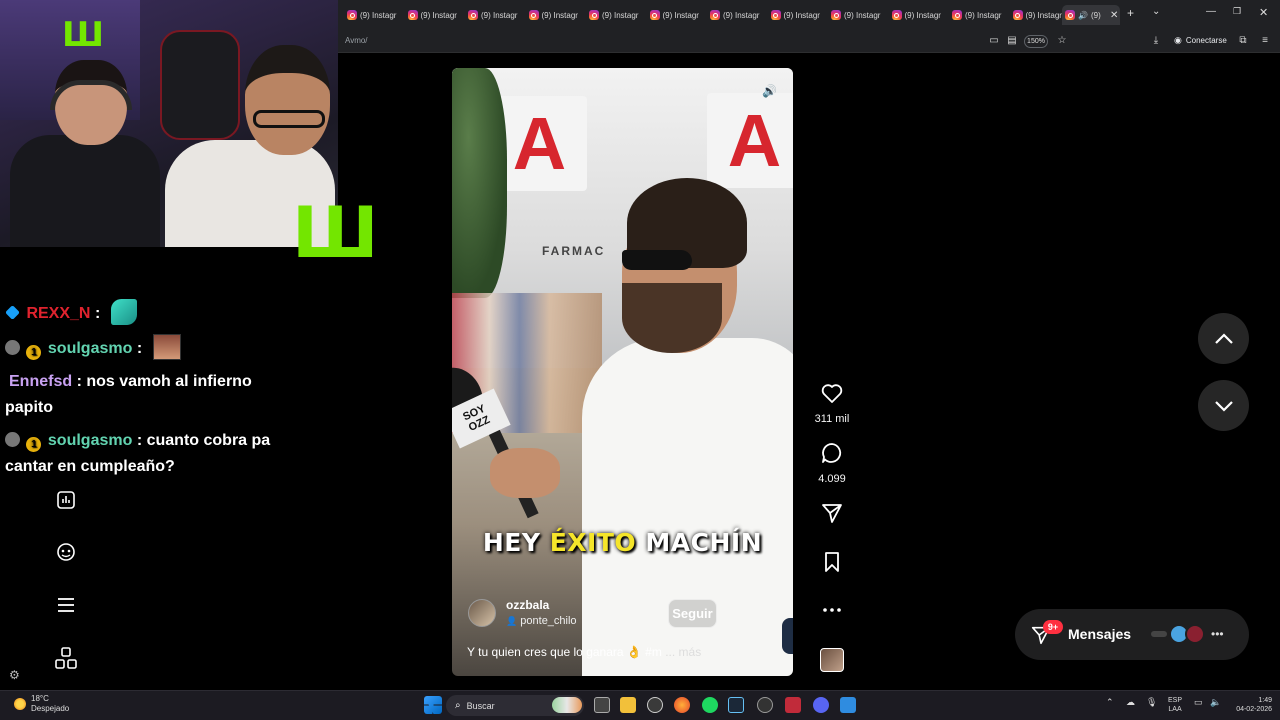  I want to click on tab-list-chevron-icon: ⌄, so click(1156, 11).